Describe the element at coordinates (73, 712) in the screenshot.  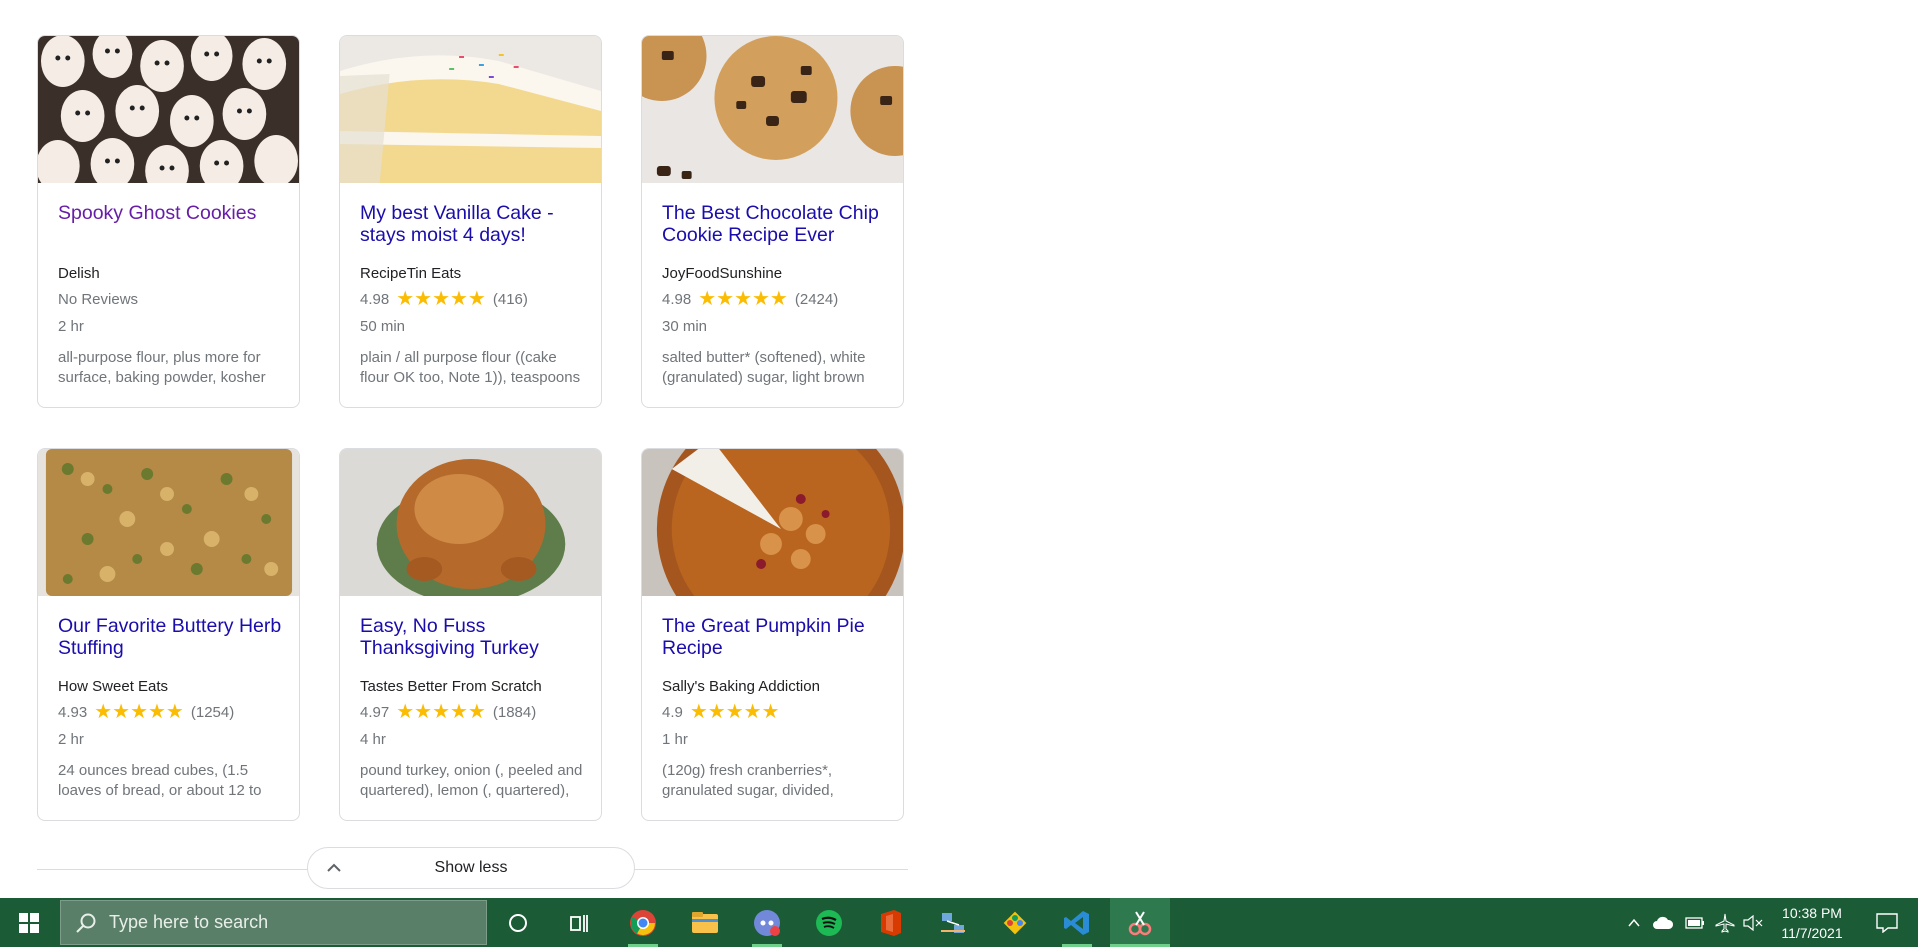
I see `rating-value: 4.93` at that location.